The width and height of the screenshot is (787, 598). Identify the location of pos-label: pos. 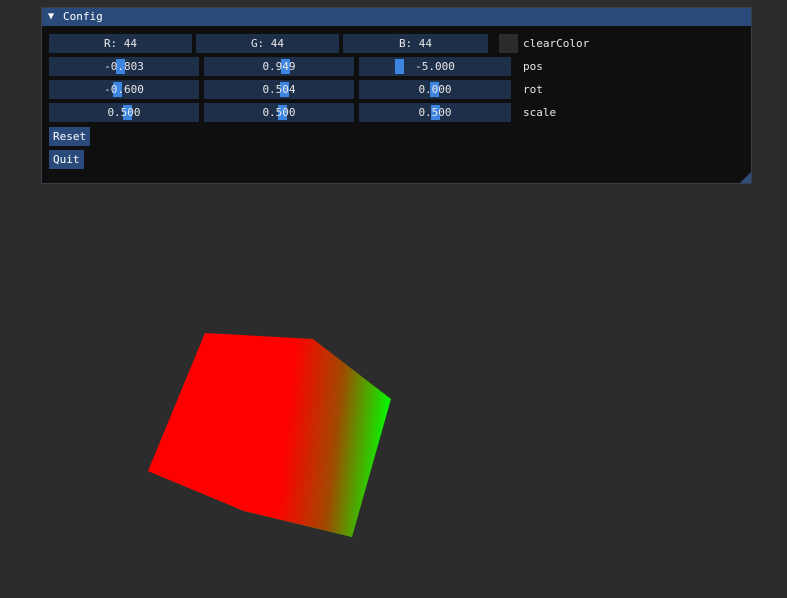
(533, 66).